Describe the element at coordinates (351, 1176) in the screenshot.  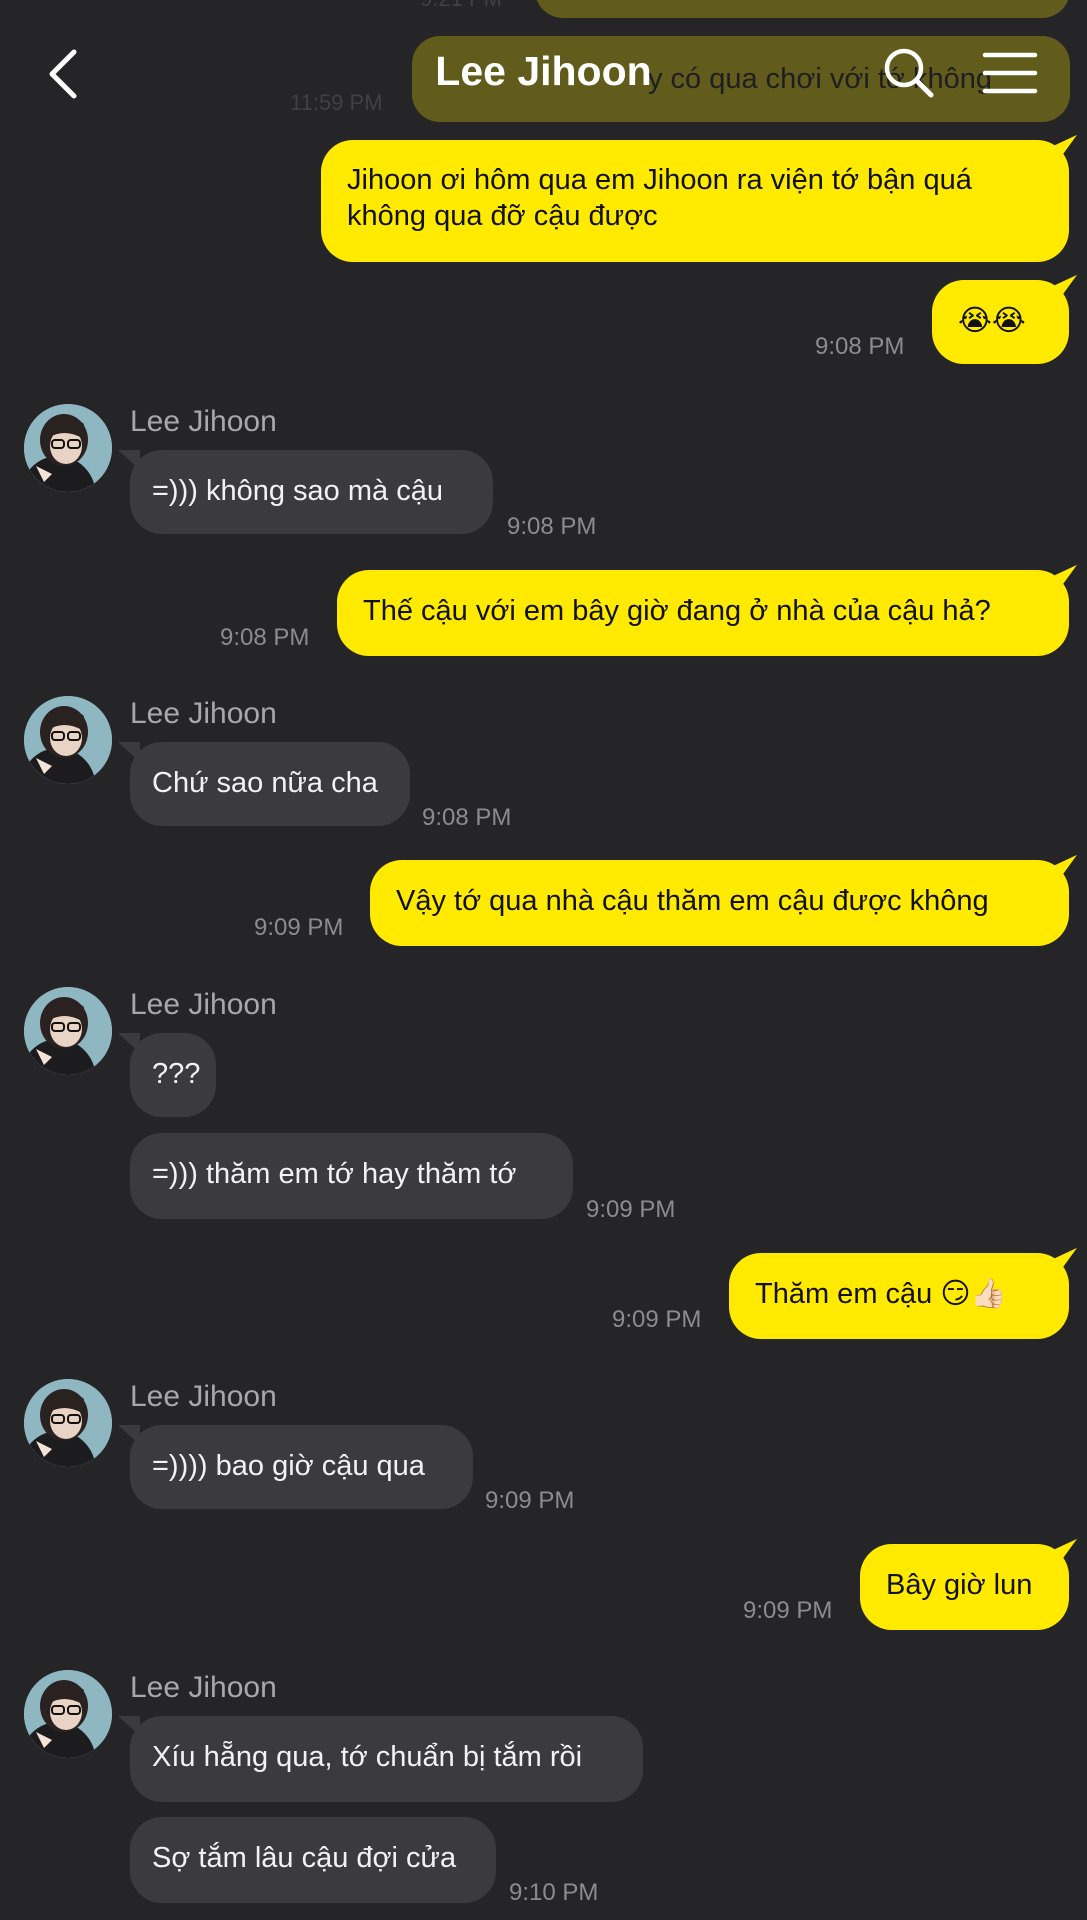
I see `their-message-bubble: =))) thăm em tớ hay thăm tớ` at that location.